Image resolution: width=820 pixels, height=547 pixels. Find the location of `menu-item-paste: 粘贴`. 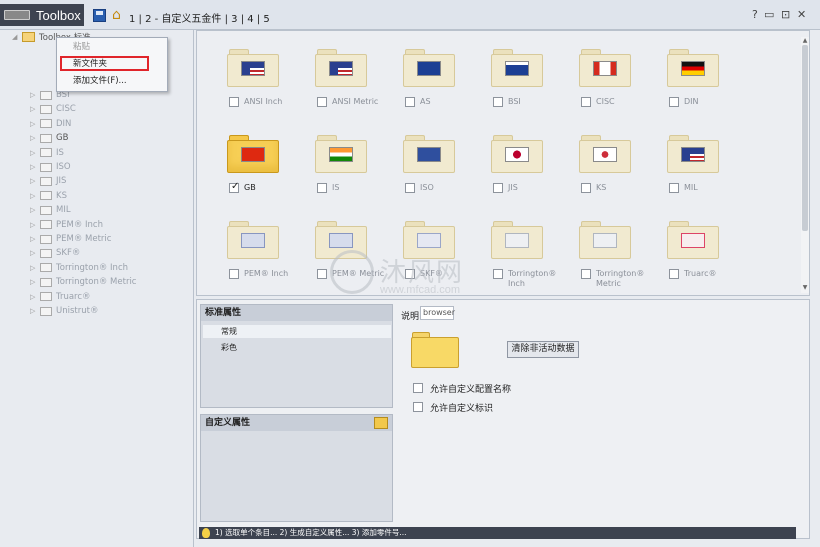

menu-item-paste: 粘贴 is located at coordinates (81, 47).